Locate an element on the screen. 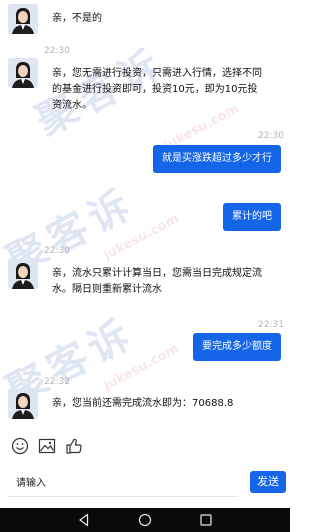  message-text: 亲，不是的 is located at coordinates (77, 18).